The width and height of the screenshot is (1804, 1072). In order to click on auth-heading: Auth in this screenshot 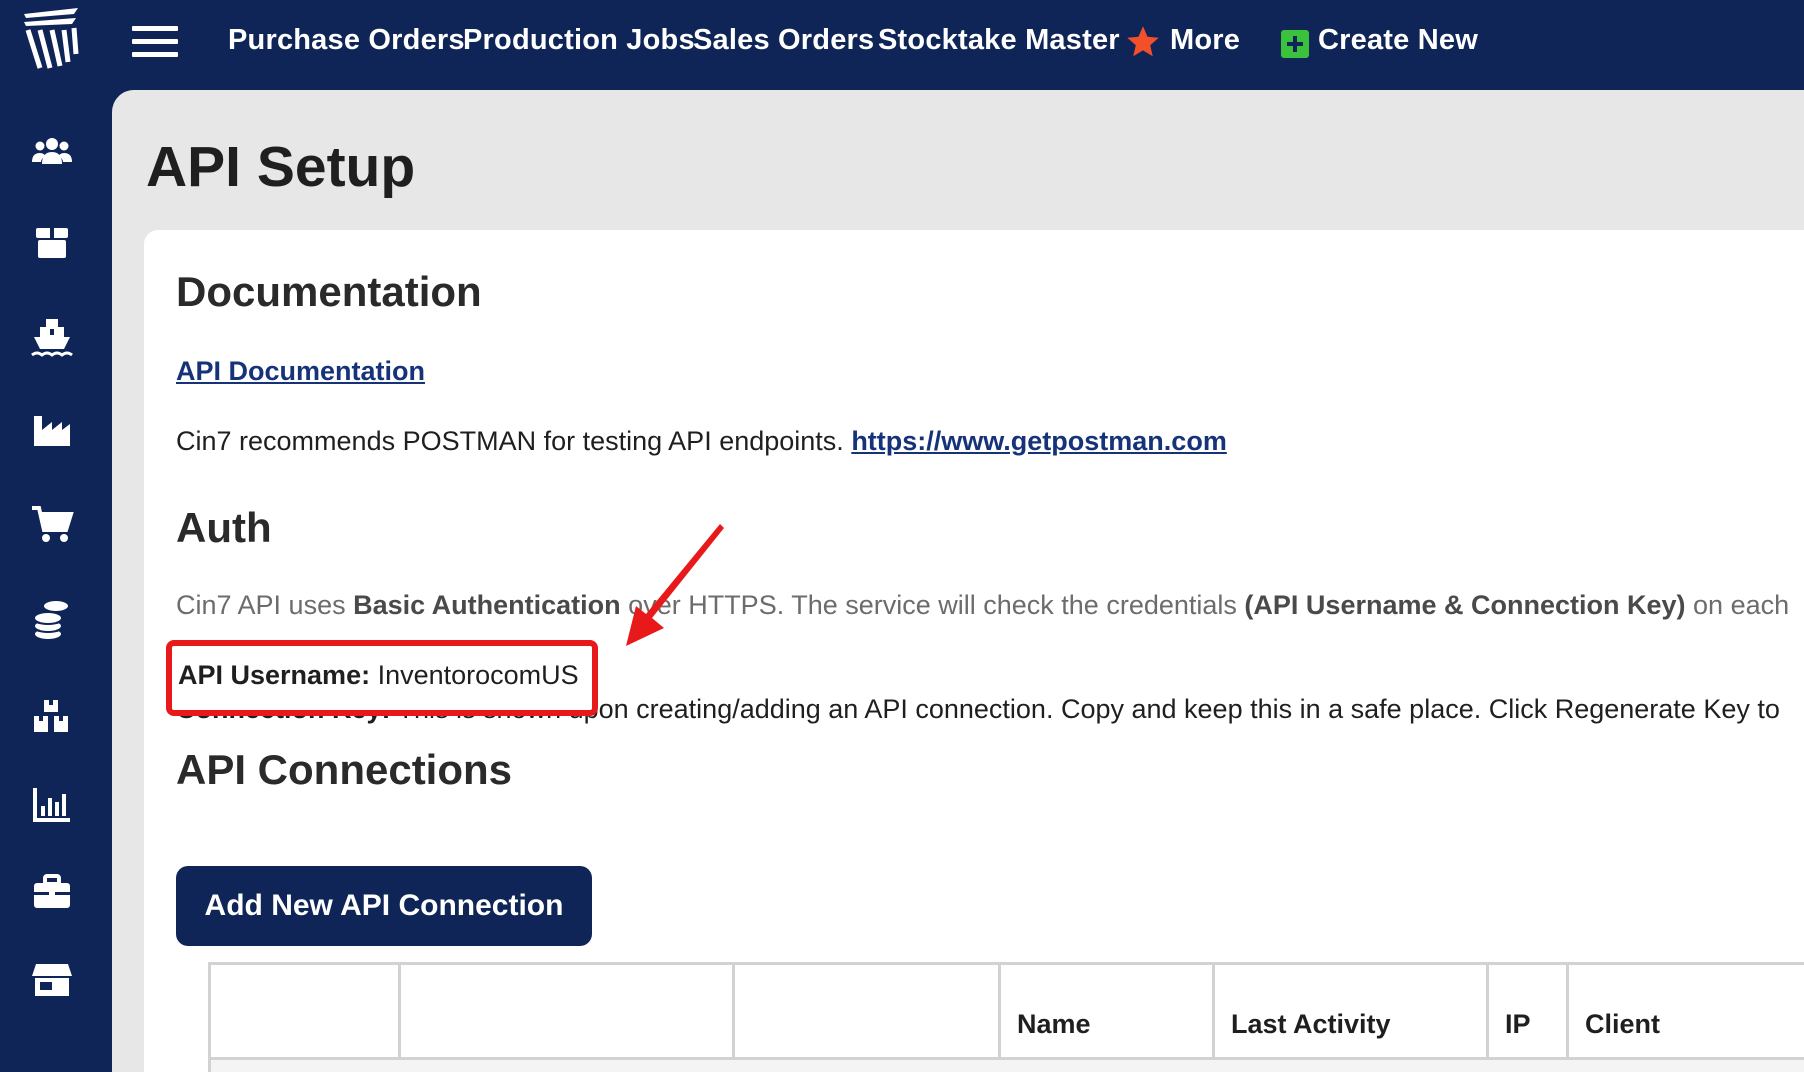, I will do `click(224, 527)`.